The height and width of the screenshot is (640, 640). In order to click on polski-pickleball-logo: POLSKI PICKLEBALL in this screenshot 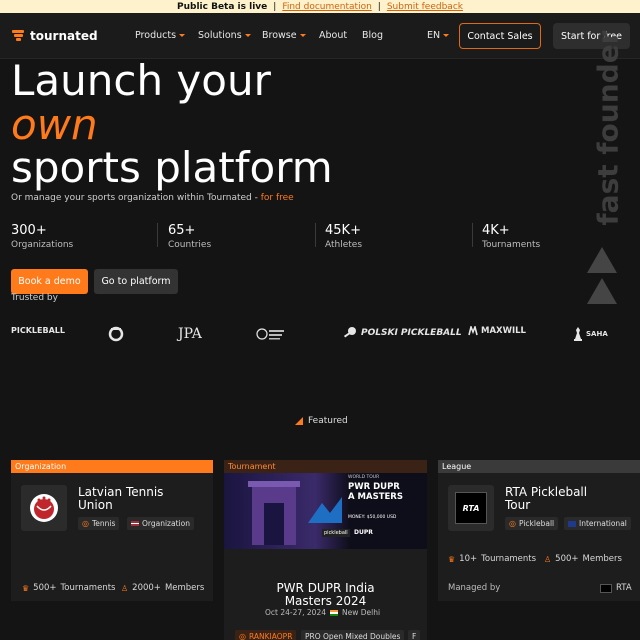, I will do `click(402, 333)`.